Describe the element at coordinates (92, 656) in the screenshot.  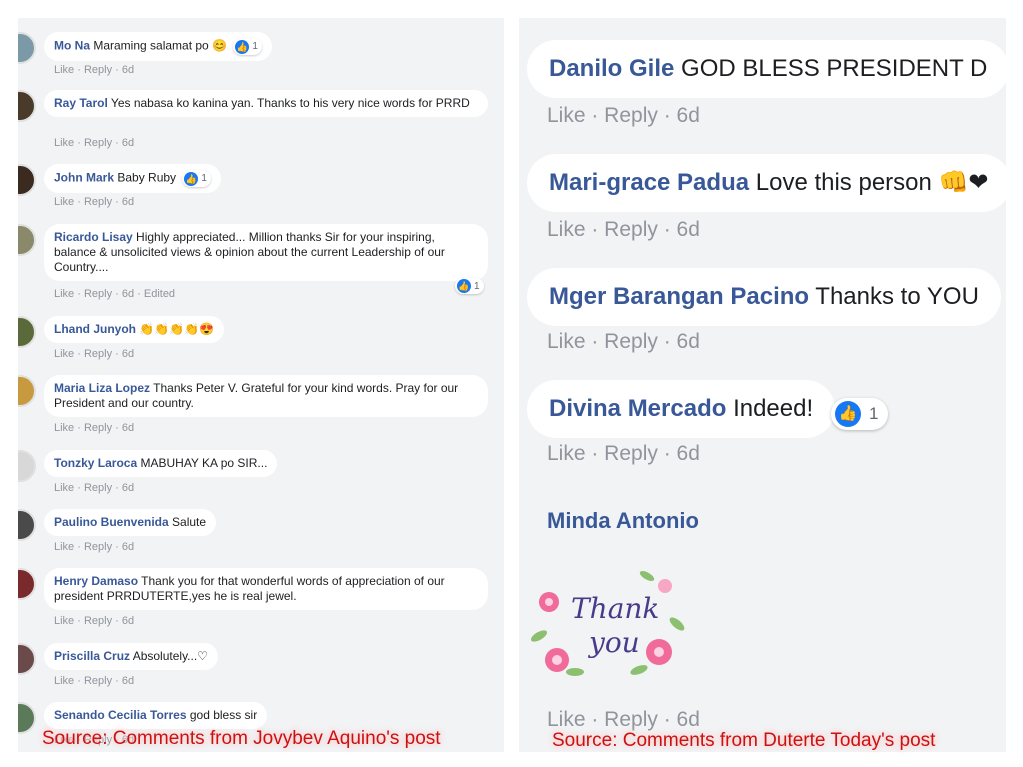
I see `comment-author: Priscilla Cruz` at that location.